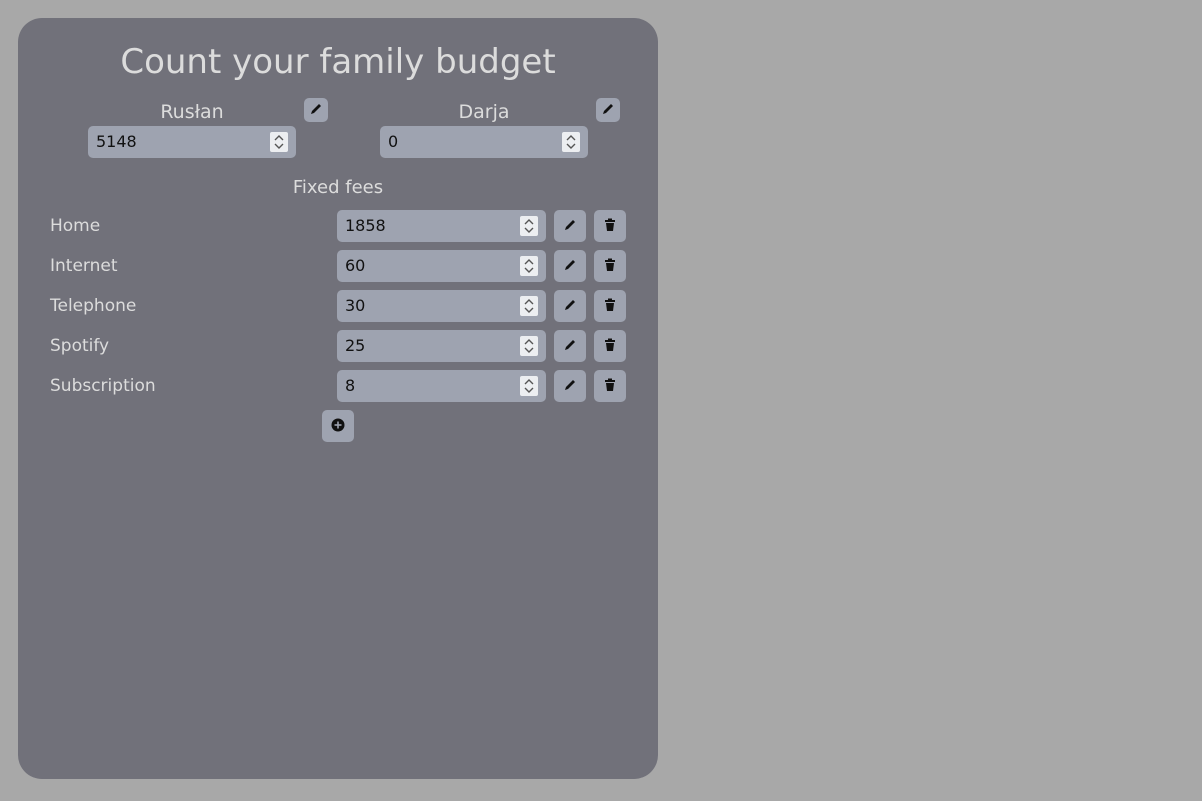 Image resolution: width=1202 pixels, height=801 pixels. What do you see at coordinates (192, 142) in the screenshot?
I see `income-input-1: 5148` at bounding box center [192, 142].